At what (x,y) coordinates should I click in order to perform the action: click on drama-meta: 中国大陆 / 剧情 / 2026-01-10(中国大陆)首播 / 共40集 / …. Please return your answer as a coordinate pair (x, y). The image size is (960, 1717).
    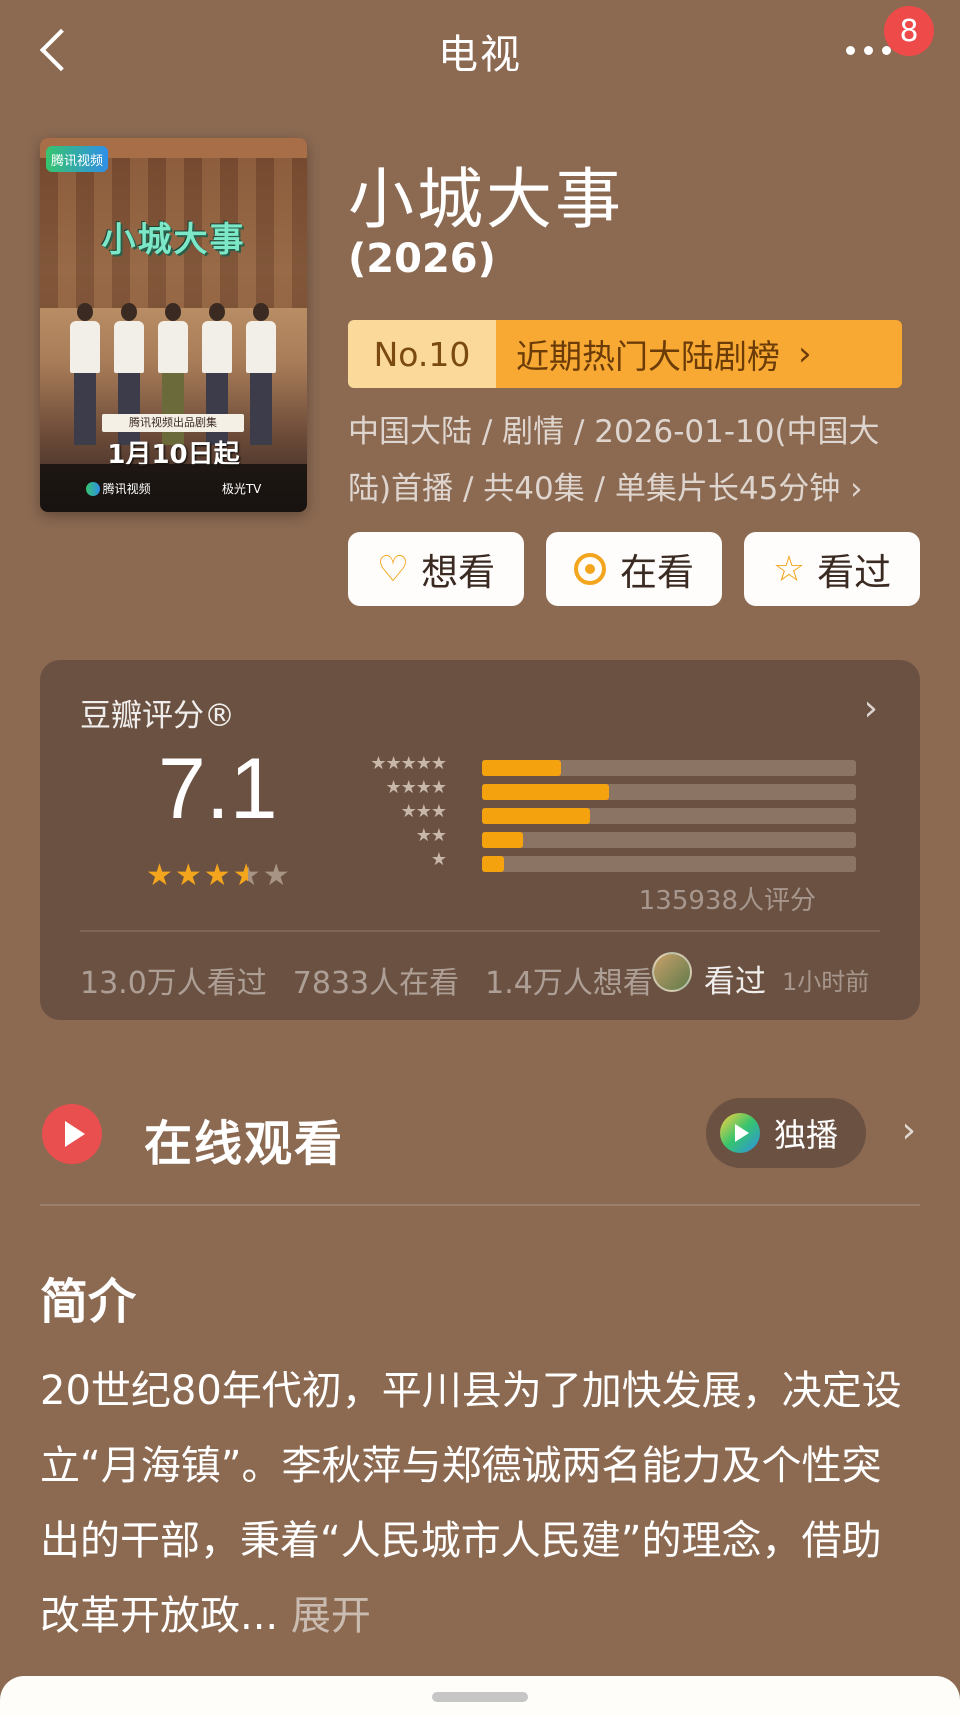
    Looking at the image, I should click on (631, 461).